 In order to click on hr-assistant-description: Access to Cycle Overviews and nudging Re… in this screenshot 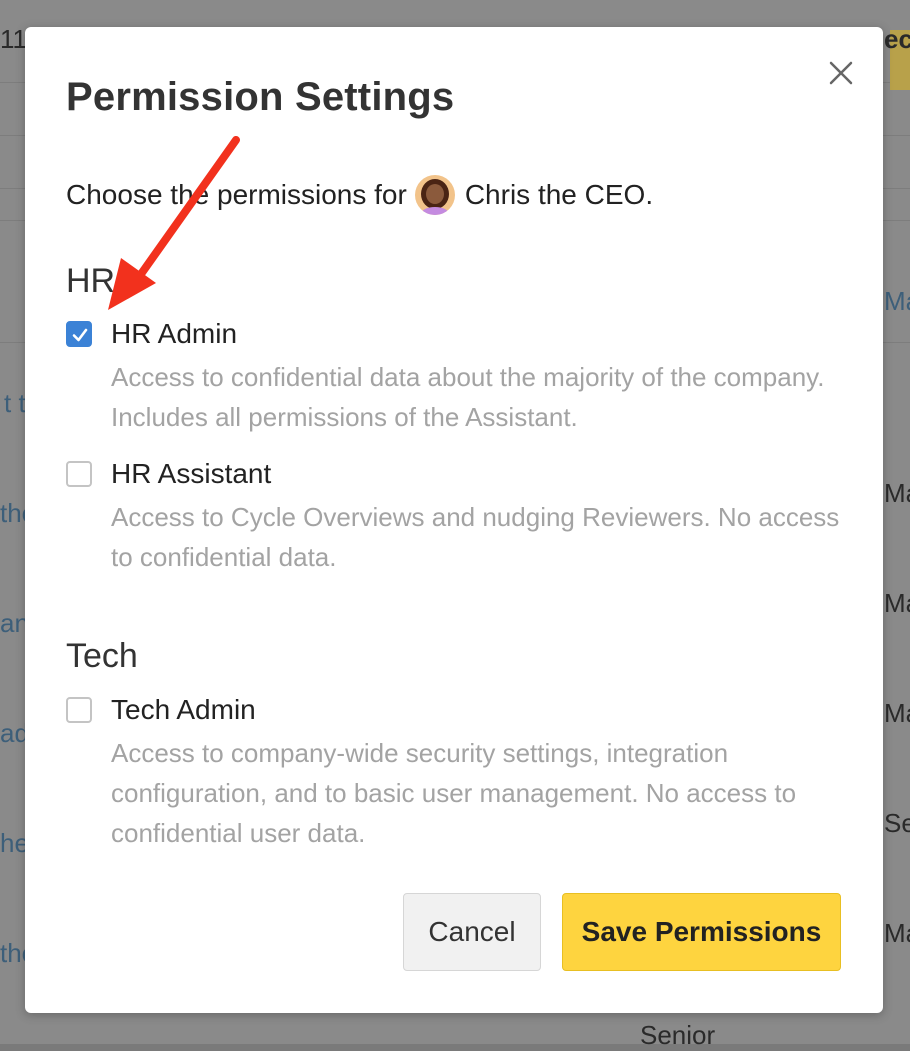, I will do `click(475, 537)`.